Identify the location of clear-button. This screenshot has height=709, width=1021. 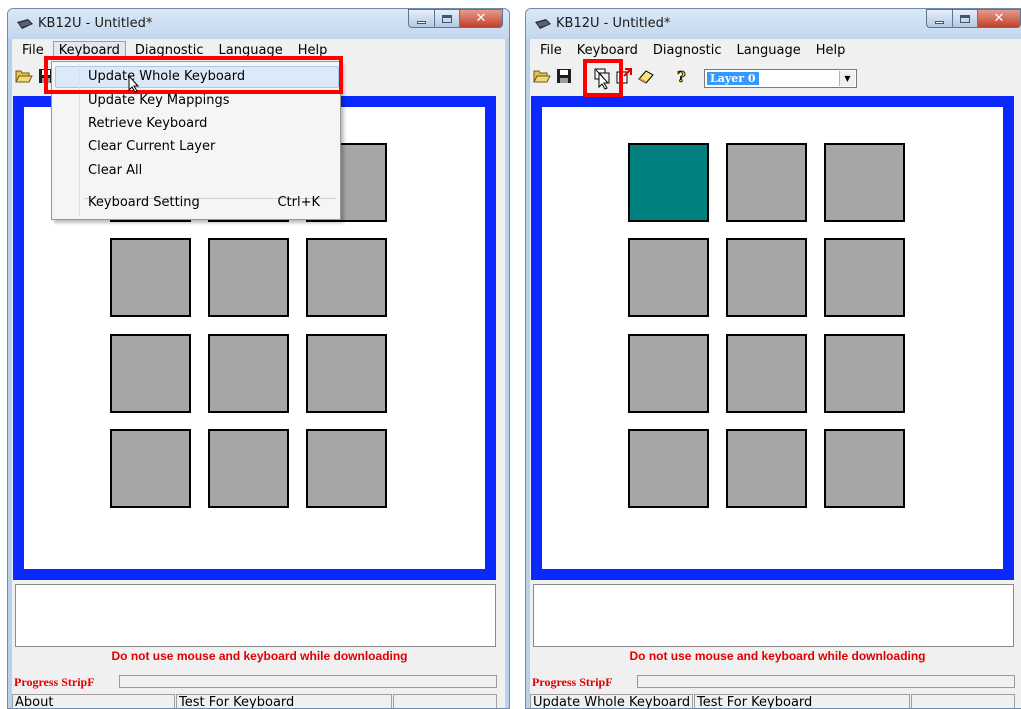
(646, 76).